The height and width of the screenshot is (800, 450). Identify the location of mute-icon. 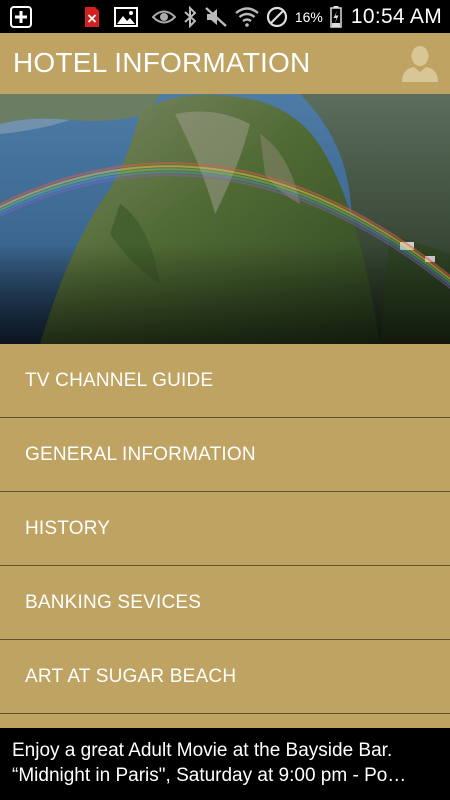
(216, 17).